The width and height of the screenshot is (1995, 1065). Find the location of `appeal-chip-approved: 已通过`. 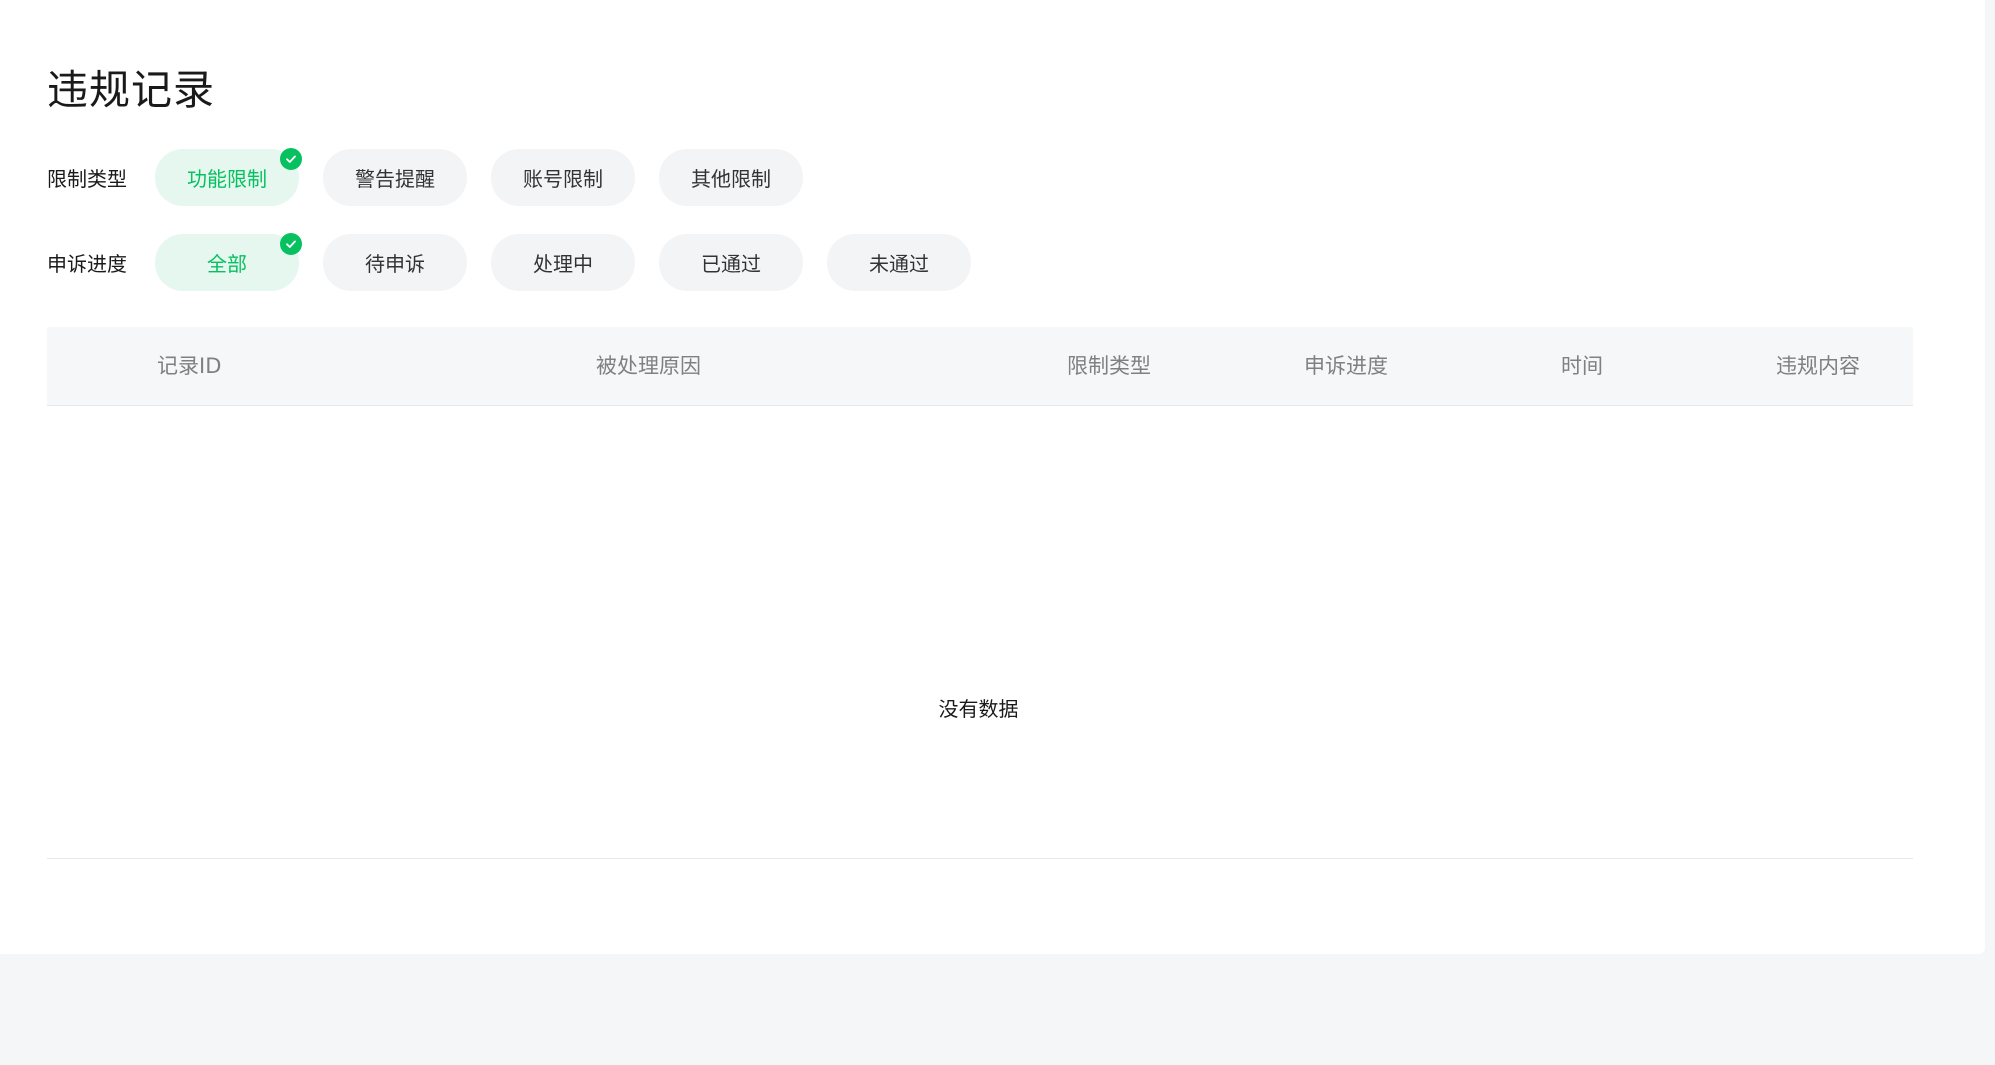

appeal-chip-approved: 已通过 is located at coordinates (731, 262).